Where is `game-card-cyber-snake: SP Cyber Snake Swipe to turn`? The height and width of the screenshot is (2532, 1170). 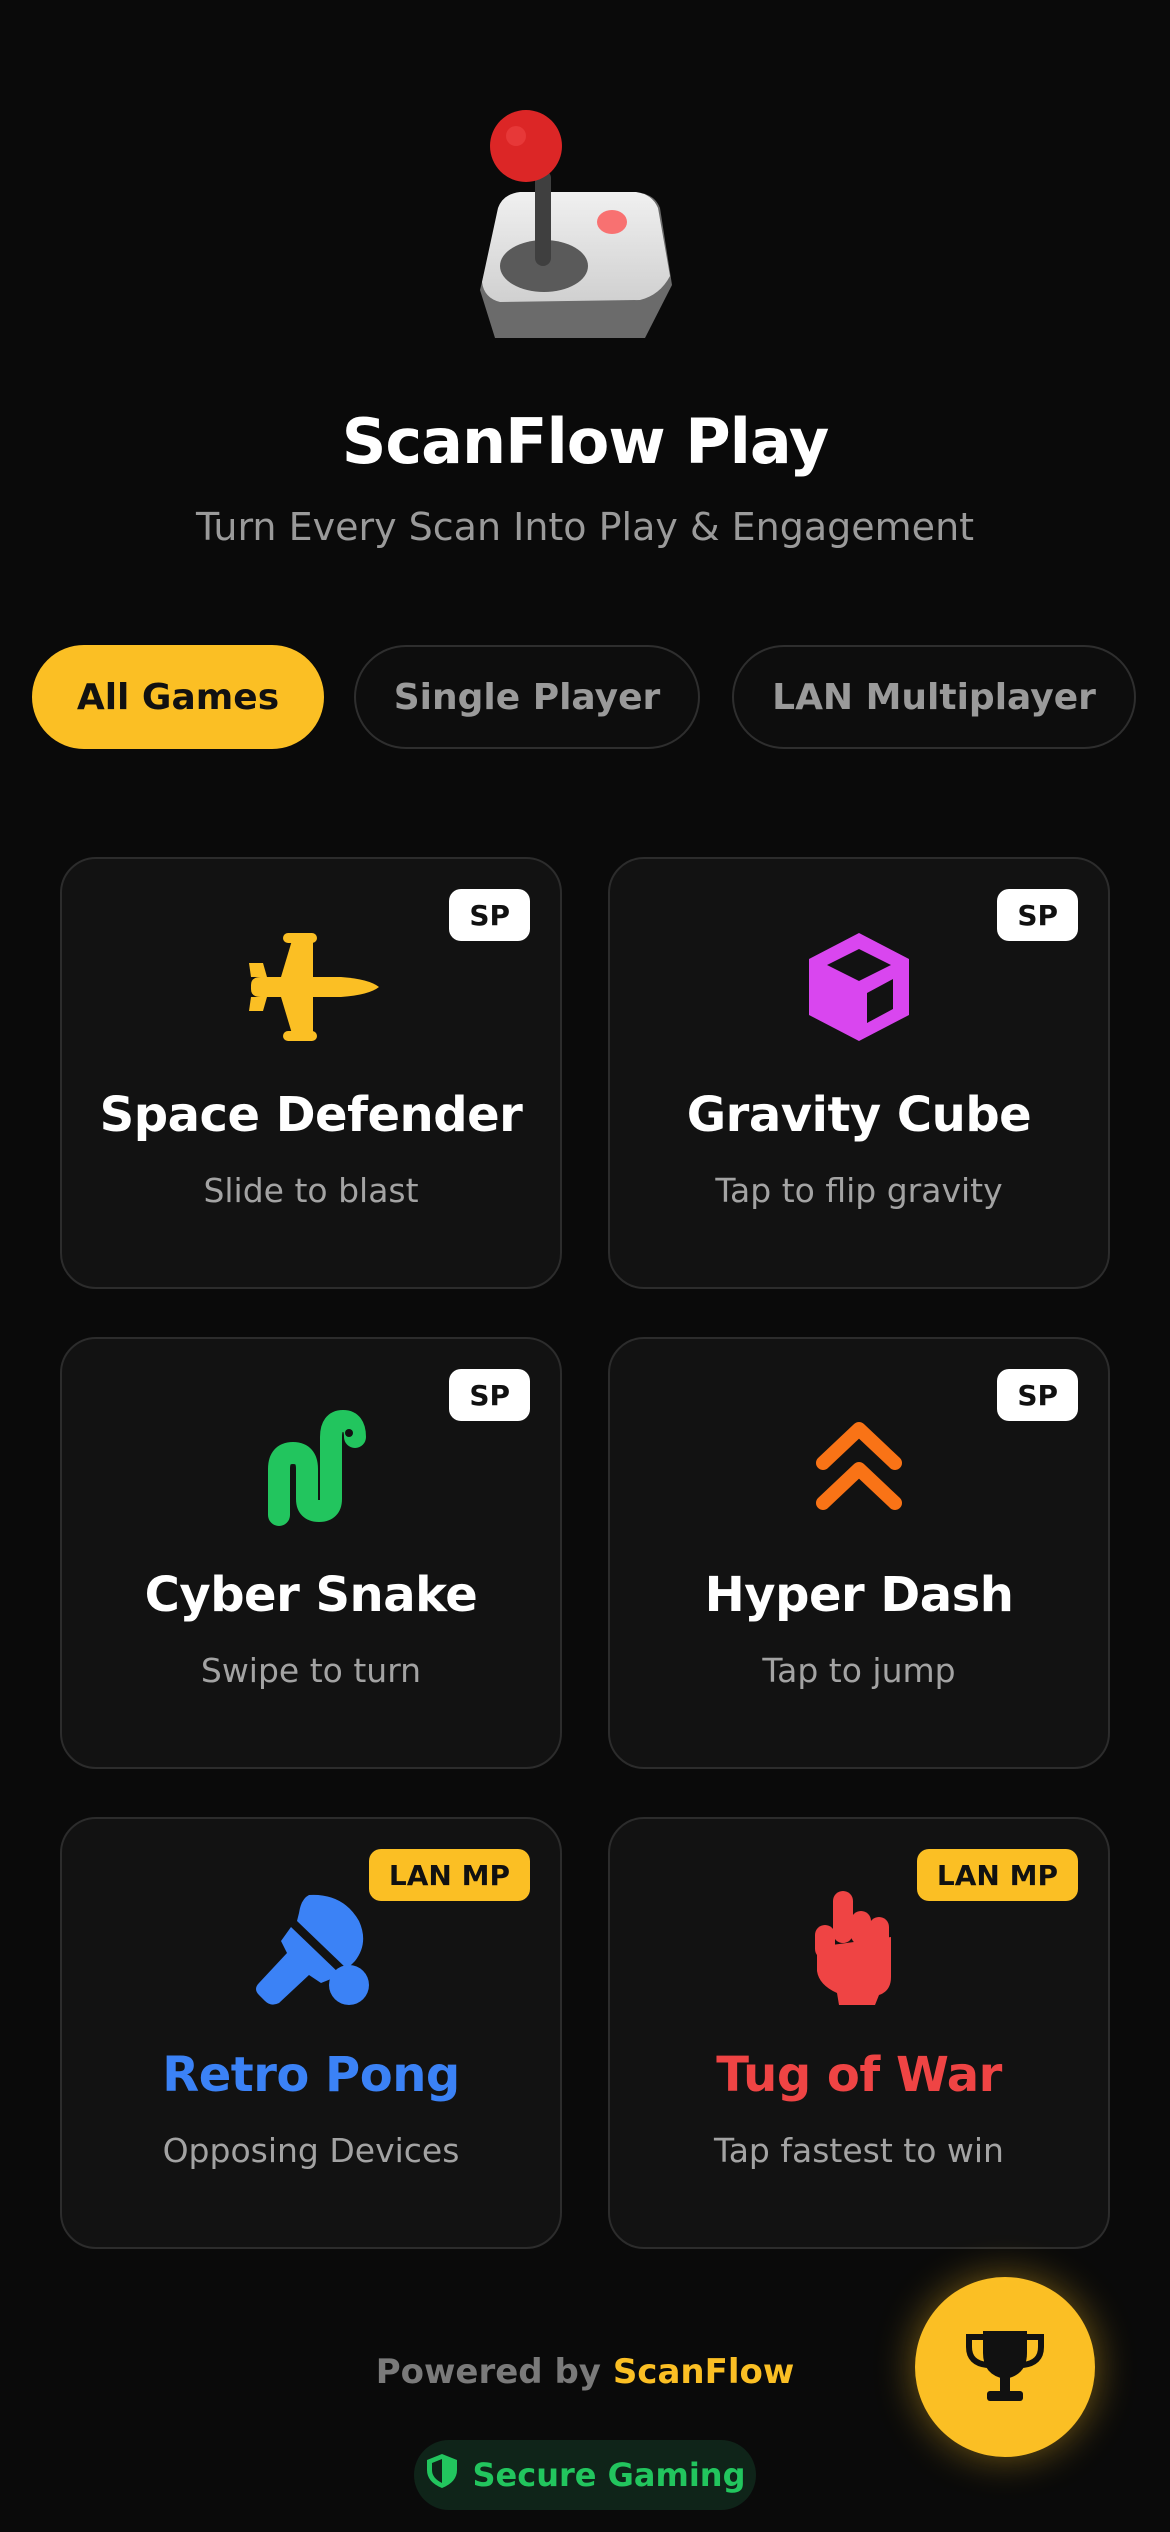
game-card-cyber-snake: SP Cyber Snake Swipe to turn is located at coordinates (311, 1553).